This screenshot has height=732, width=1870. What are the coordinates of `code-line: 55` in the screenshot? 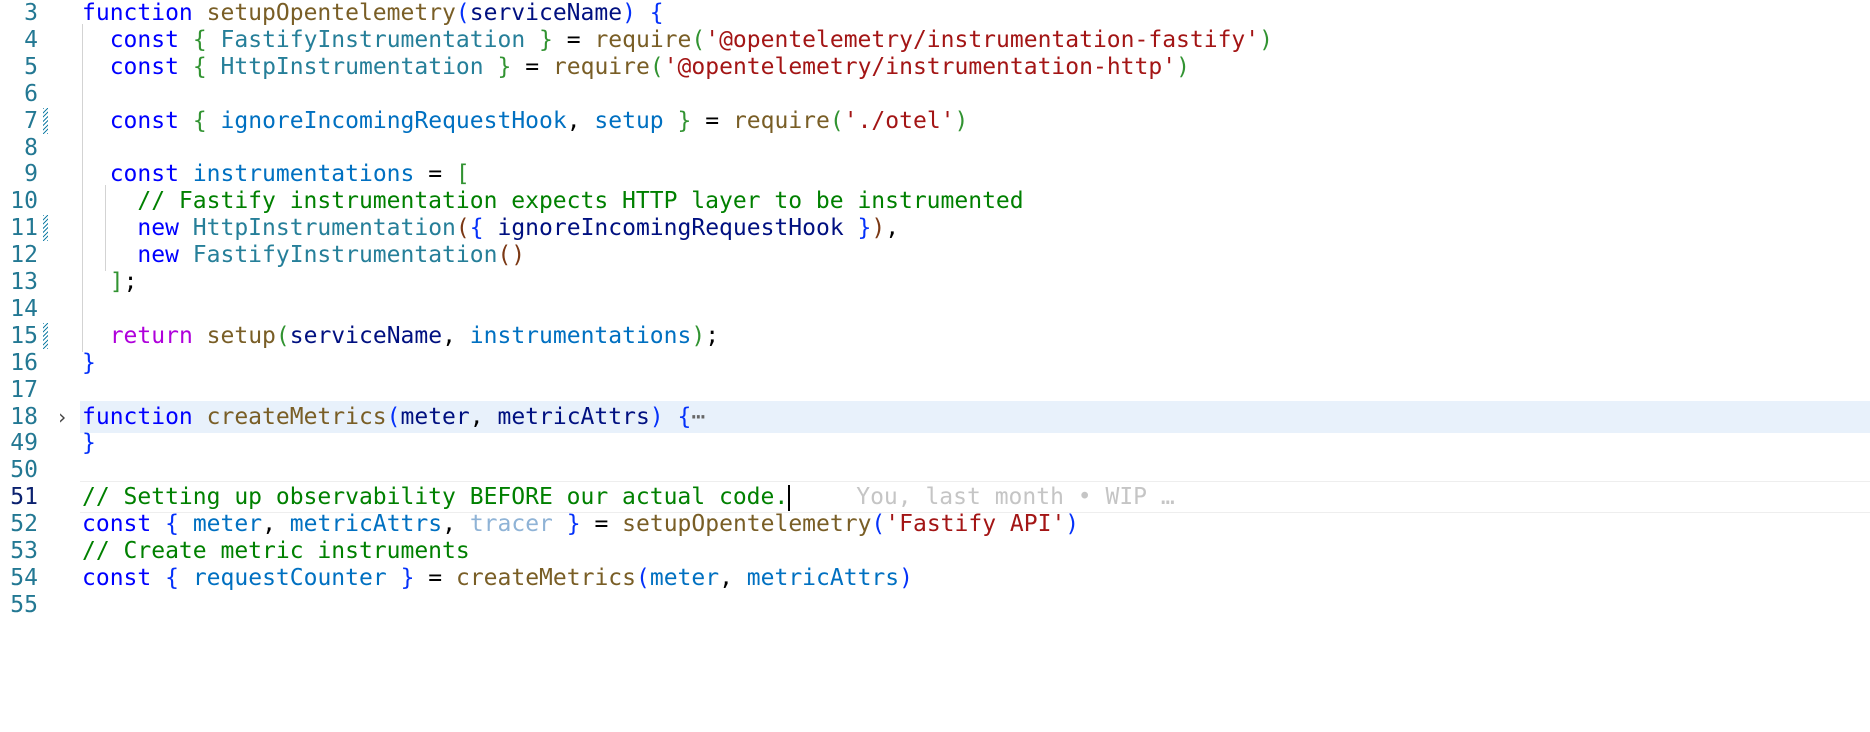 It's located at (935, 605).